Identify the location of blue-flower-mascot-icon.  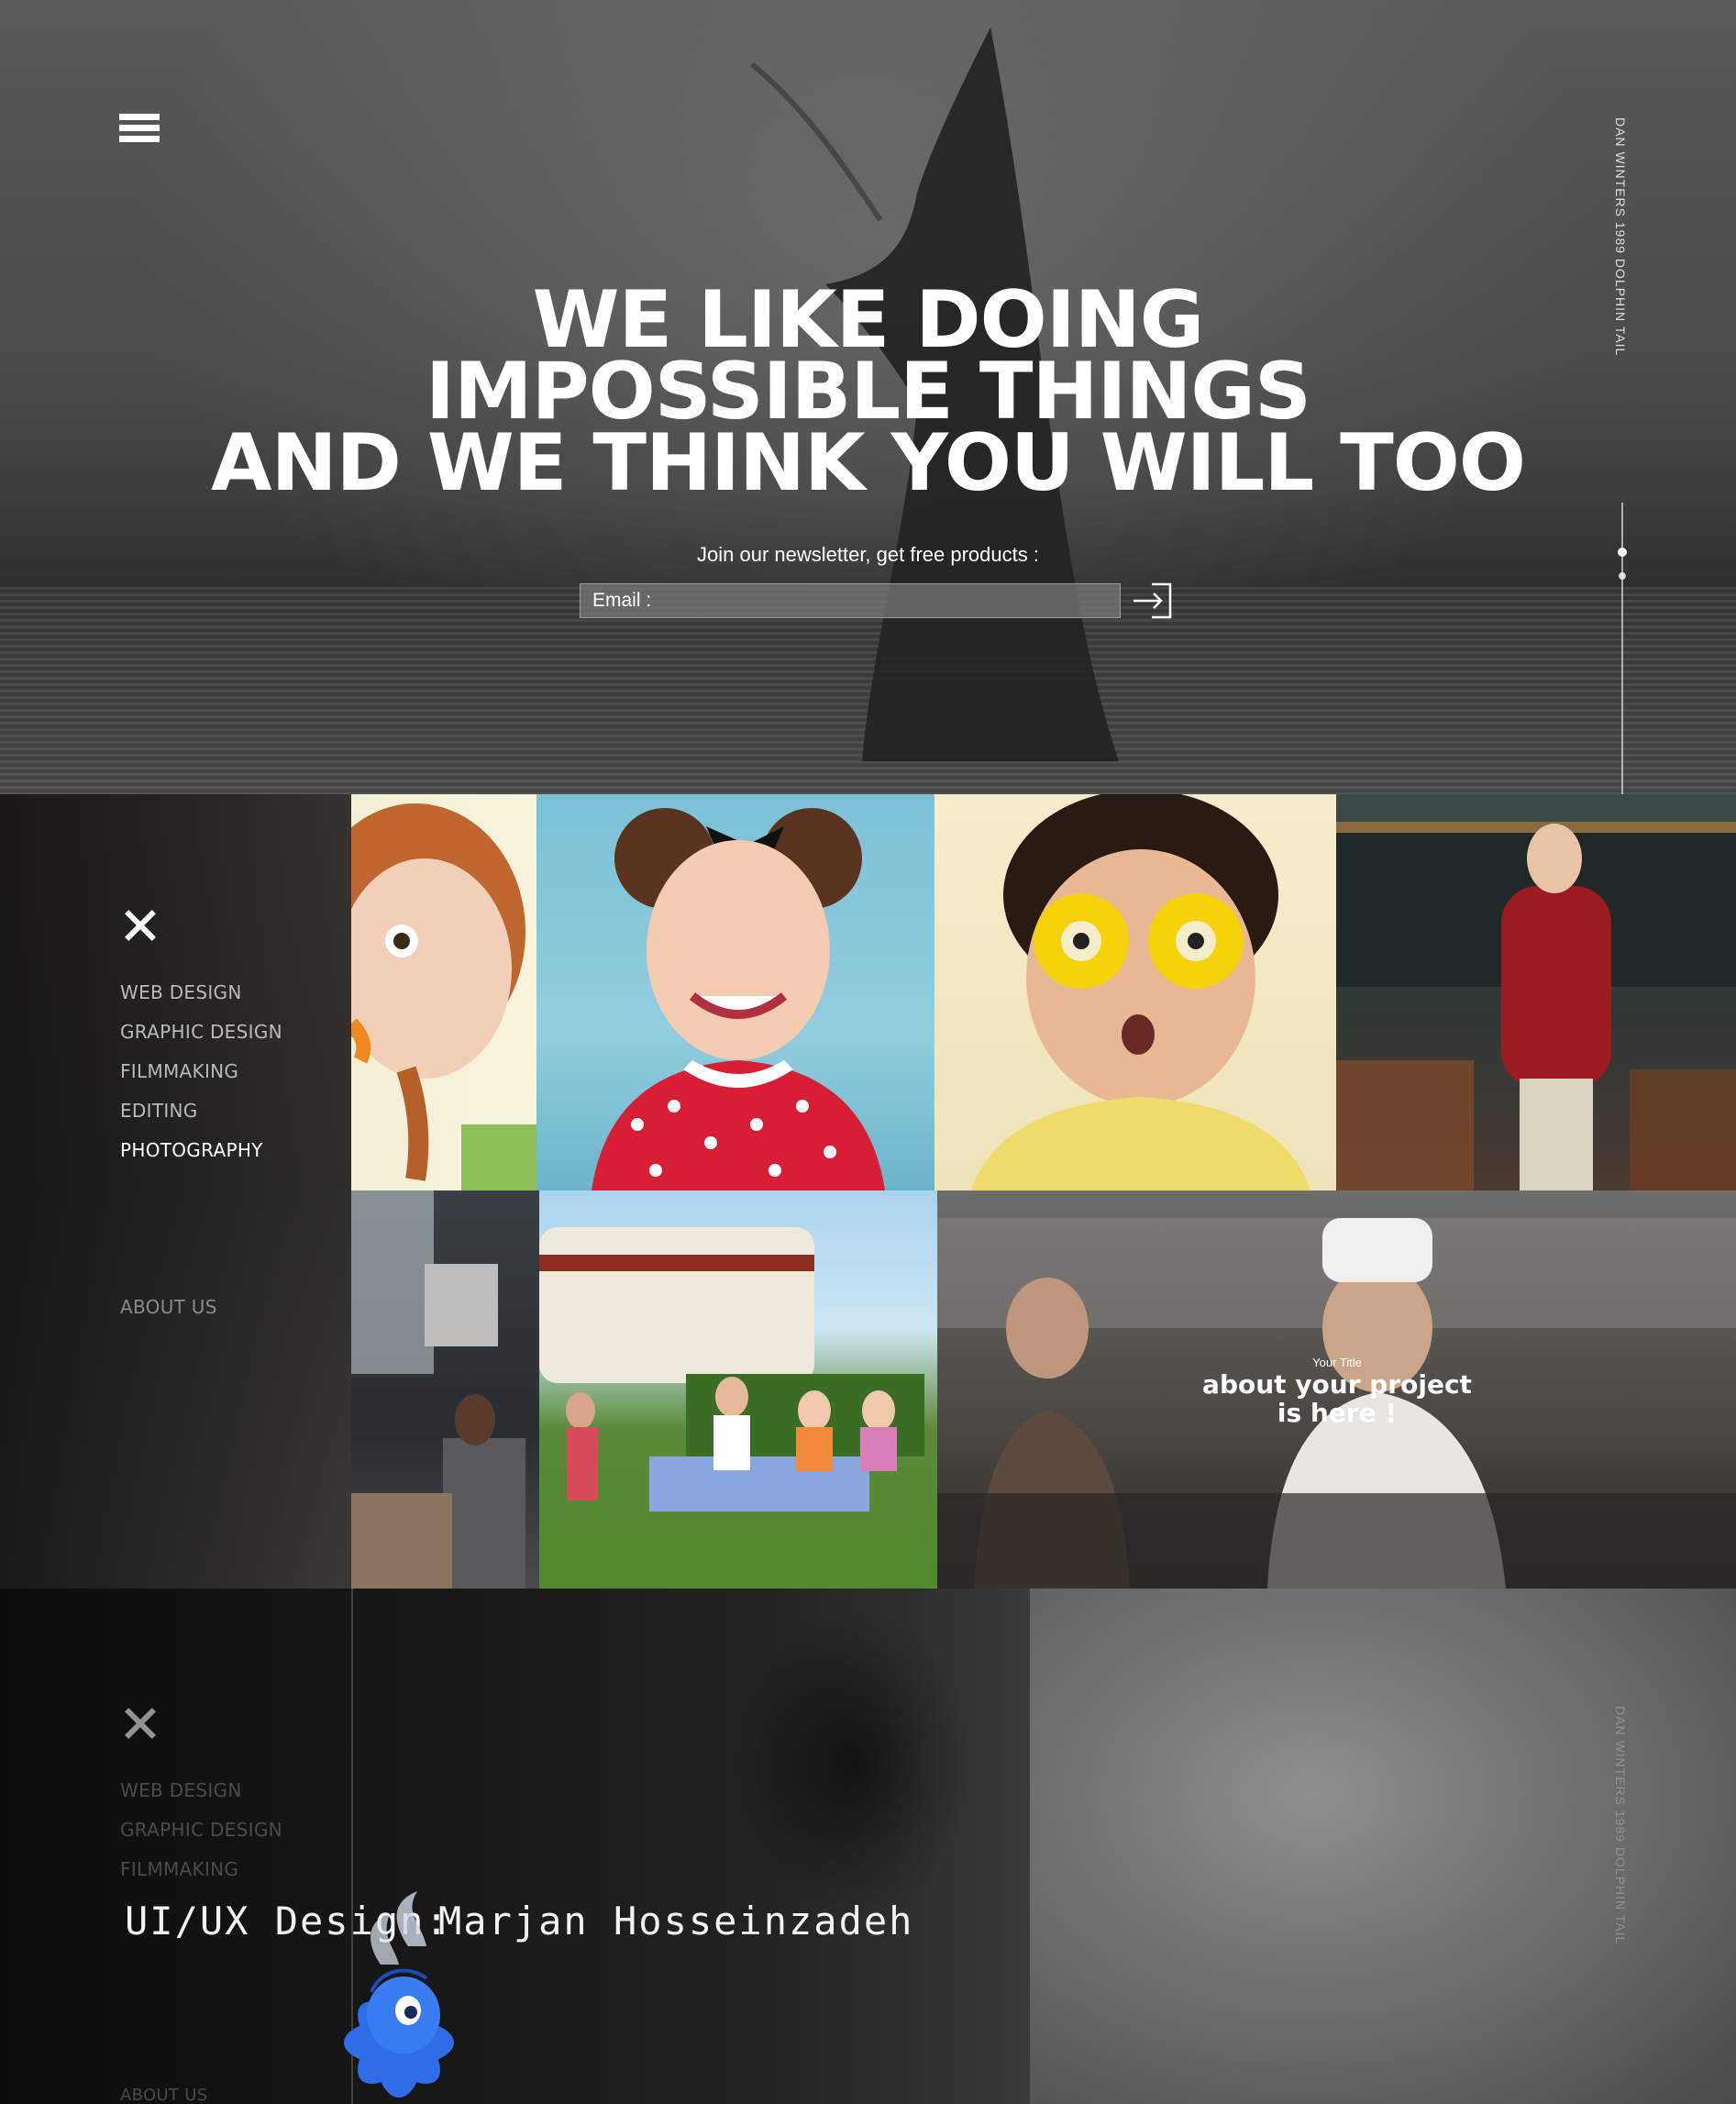
(399, 1994).